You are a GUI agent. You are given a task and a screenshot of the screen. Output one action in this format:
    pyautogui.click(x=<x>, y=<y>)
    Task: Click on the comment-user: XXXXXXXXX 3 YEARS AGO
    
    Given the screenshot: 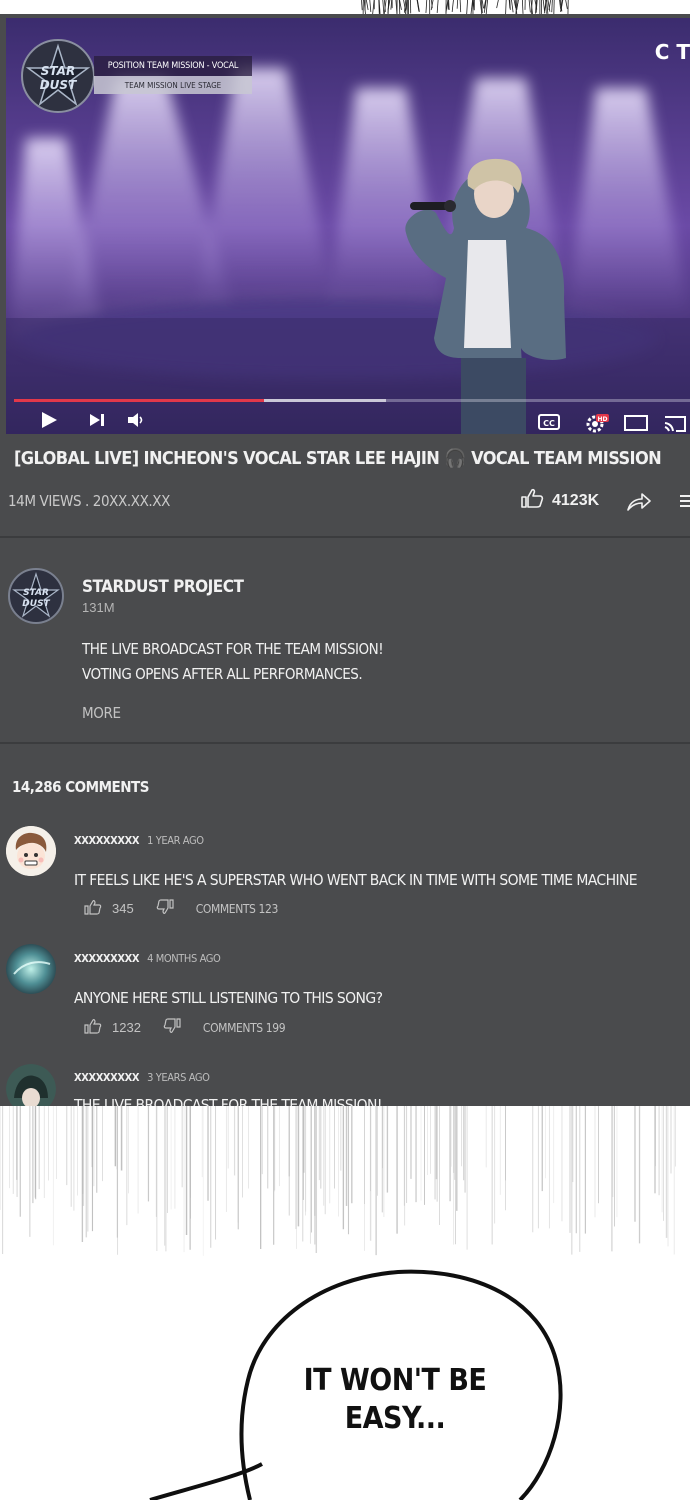 What is the action you would take?
    pyautogui.click(x=142, y=1077)
    